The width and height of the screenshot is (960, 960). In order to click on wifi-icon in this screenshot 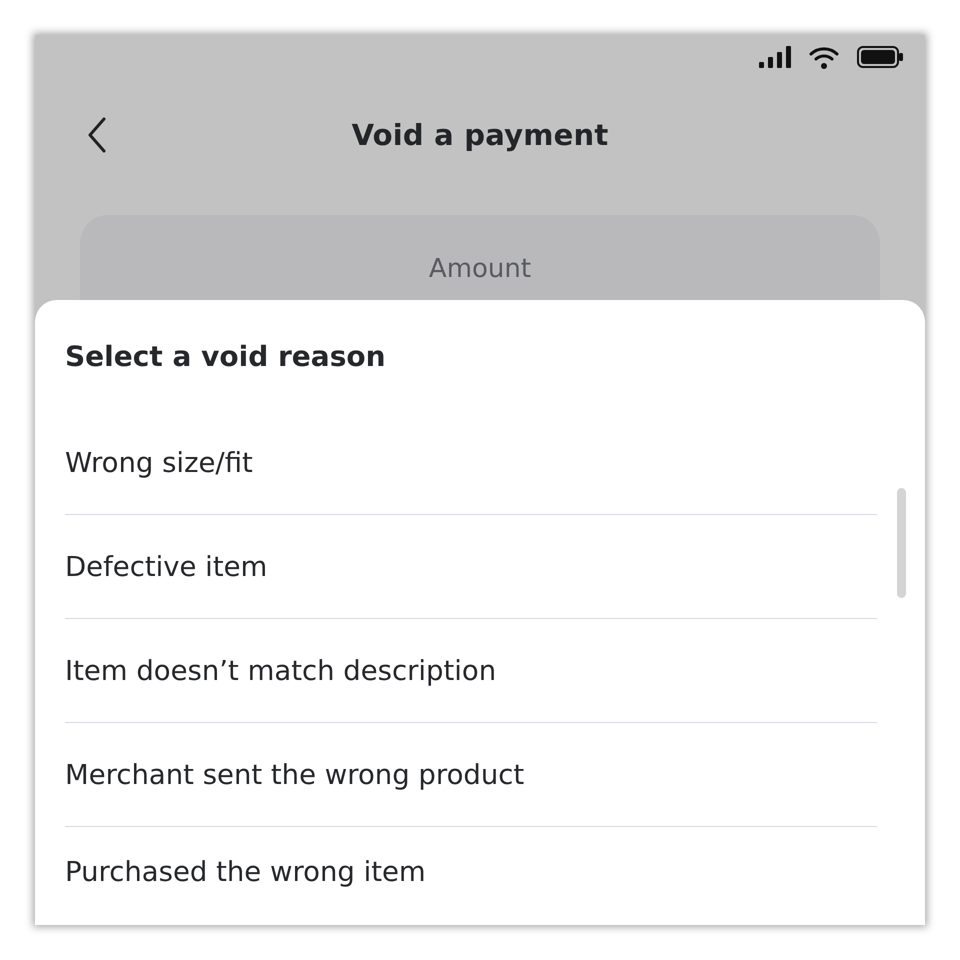, I will do `click(824, 57)`.